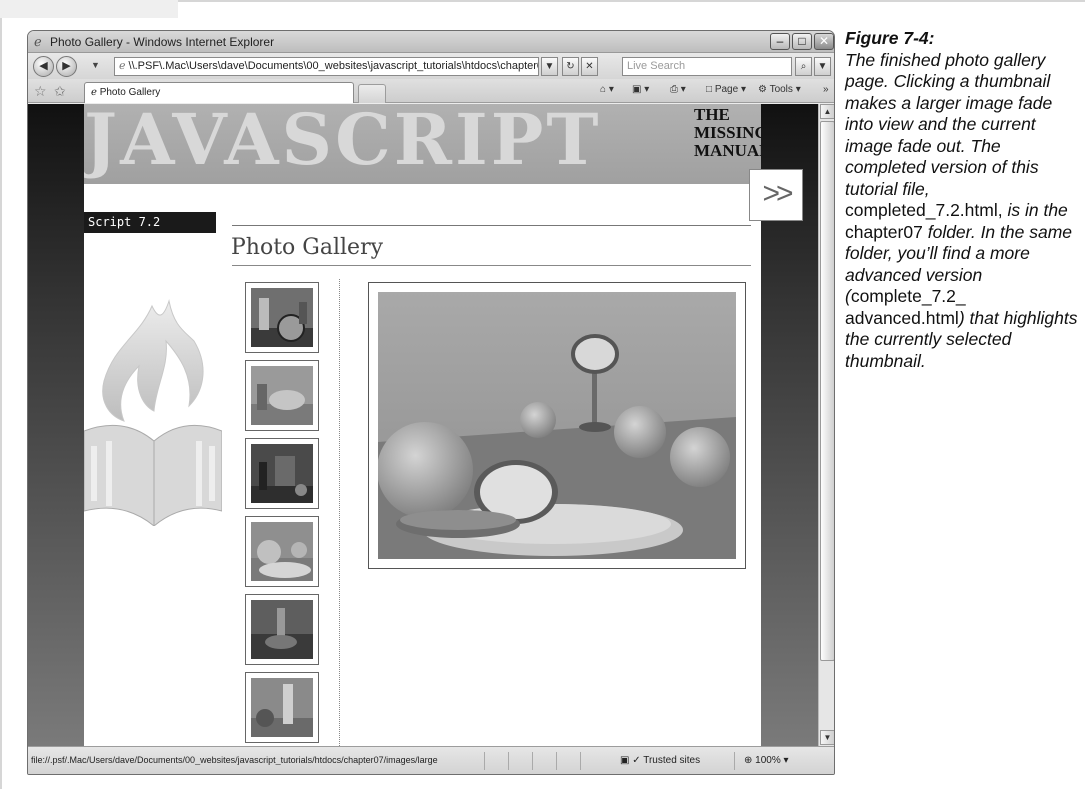 The image size is (1085, 789). I want to click on caption-code-2: chapter07, so click(884, 231).